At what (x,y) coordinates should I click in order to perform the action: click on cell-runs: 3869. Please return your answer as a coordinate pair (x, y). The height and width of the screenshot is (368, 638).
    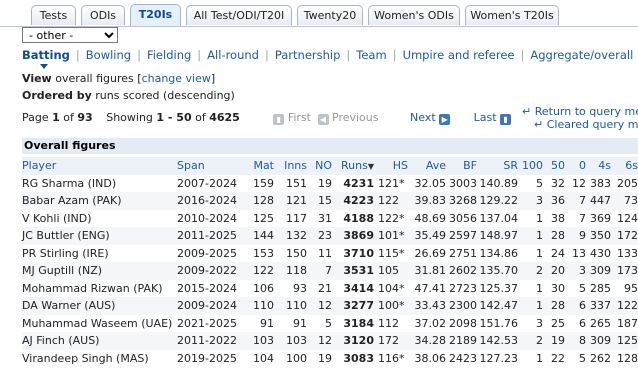
    Looking at the image, I should click on (358, 236).